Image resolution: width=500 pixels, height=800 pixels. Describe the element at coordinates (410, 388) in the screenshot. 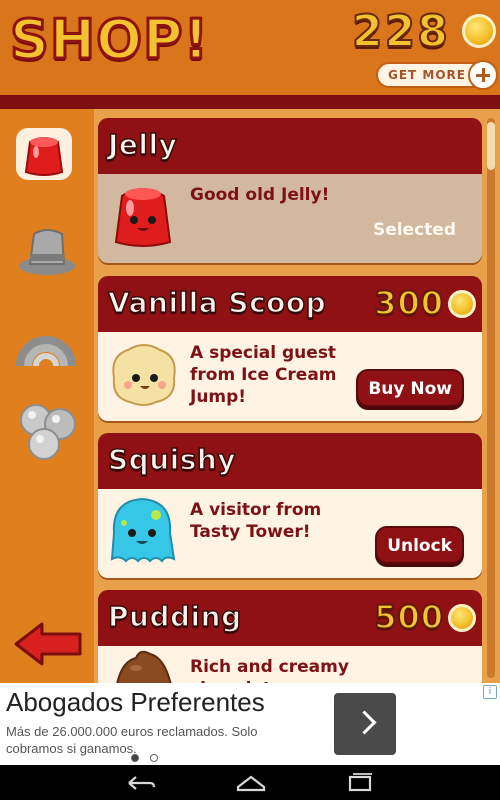

I see `buy-now-button: Buy Now` at that location.